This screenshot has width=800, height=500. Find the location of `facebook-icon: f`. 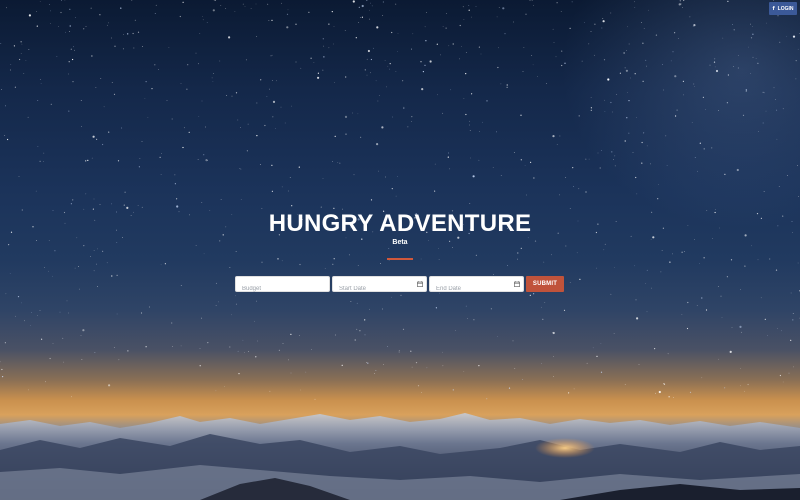

facebook-icon: f is located at coordinates (773, 8).